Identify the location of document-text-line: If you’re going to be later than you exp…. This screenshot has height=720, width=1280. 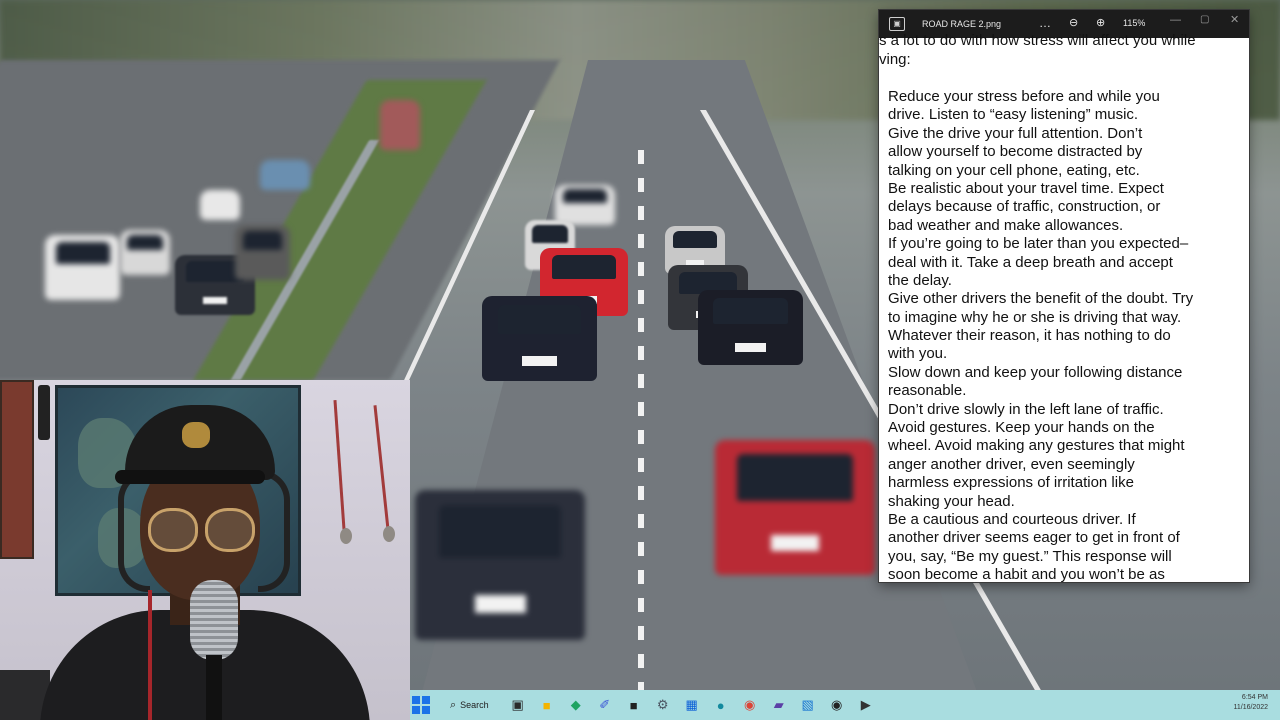
(1038, 244).